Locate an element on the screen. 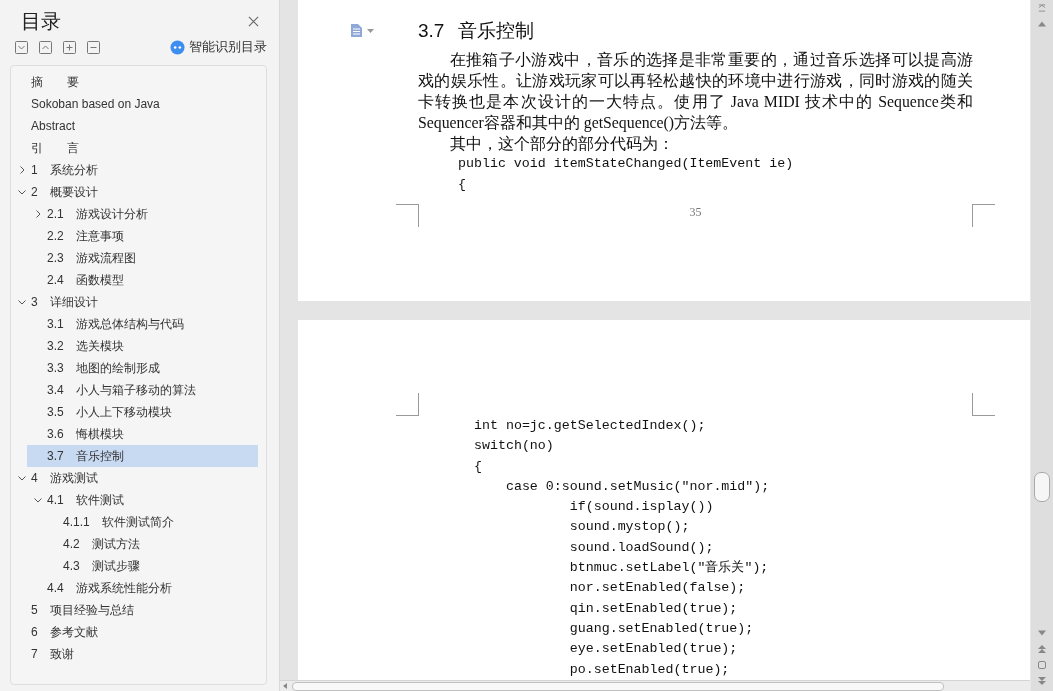  panel-title: 目录 is located at coordinates (41, 21).